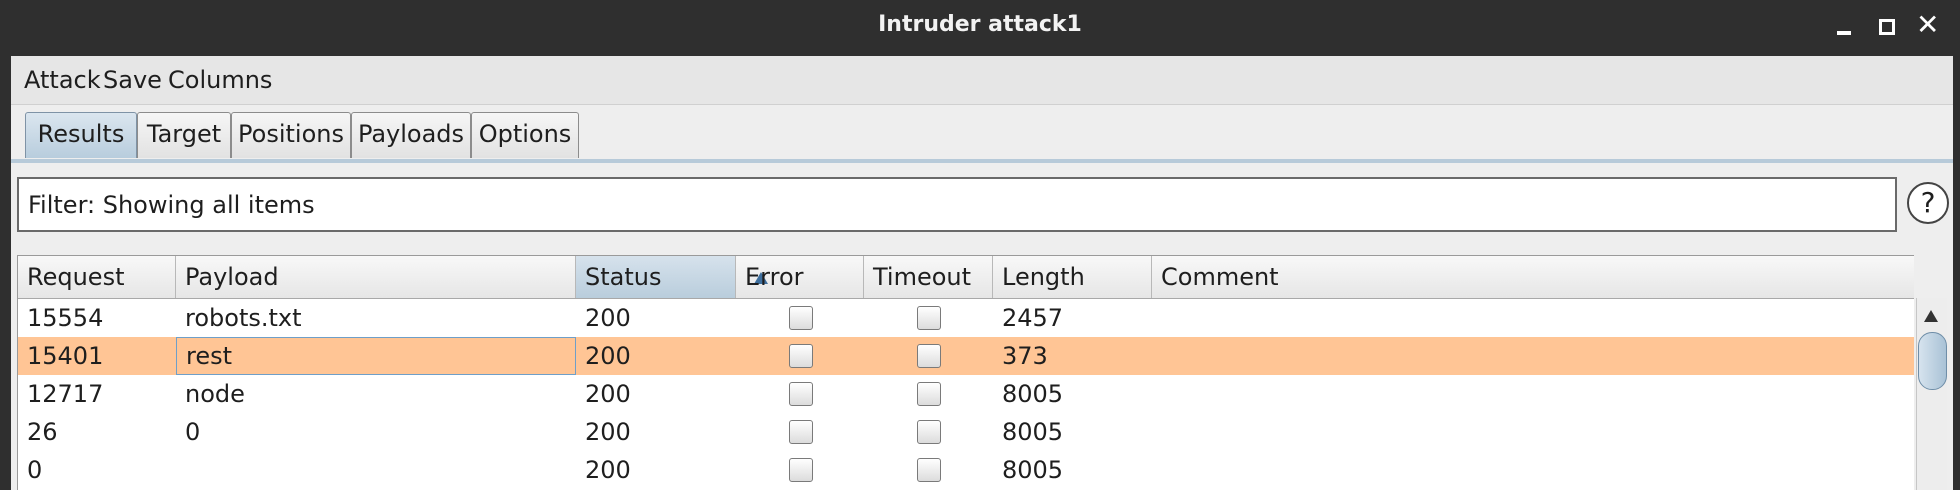 The image size is (1960, 490). I want to click on help-button: ?, so click(1928, 203).